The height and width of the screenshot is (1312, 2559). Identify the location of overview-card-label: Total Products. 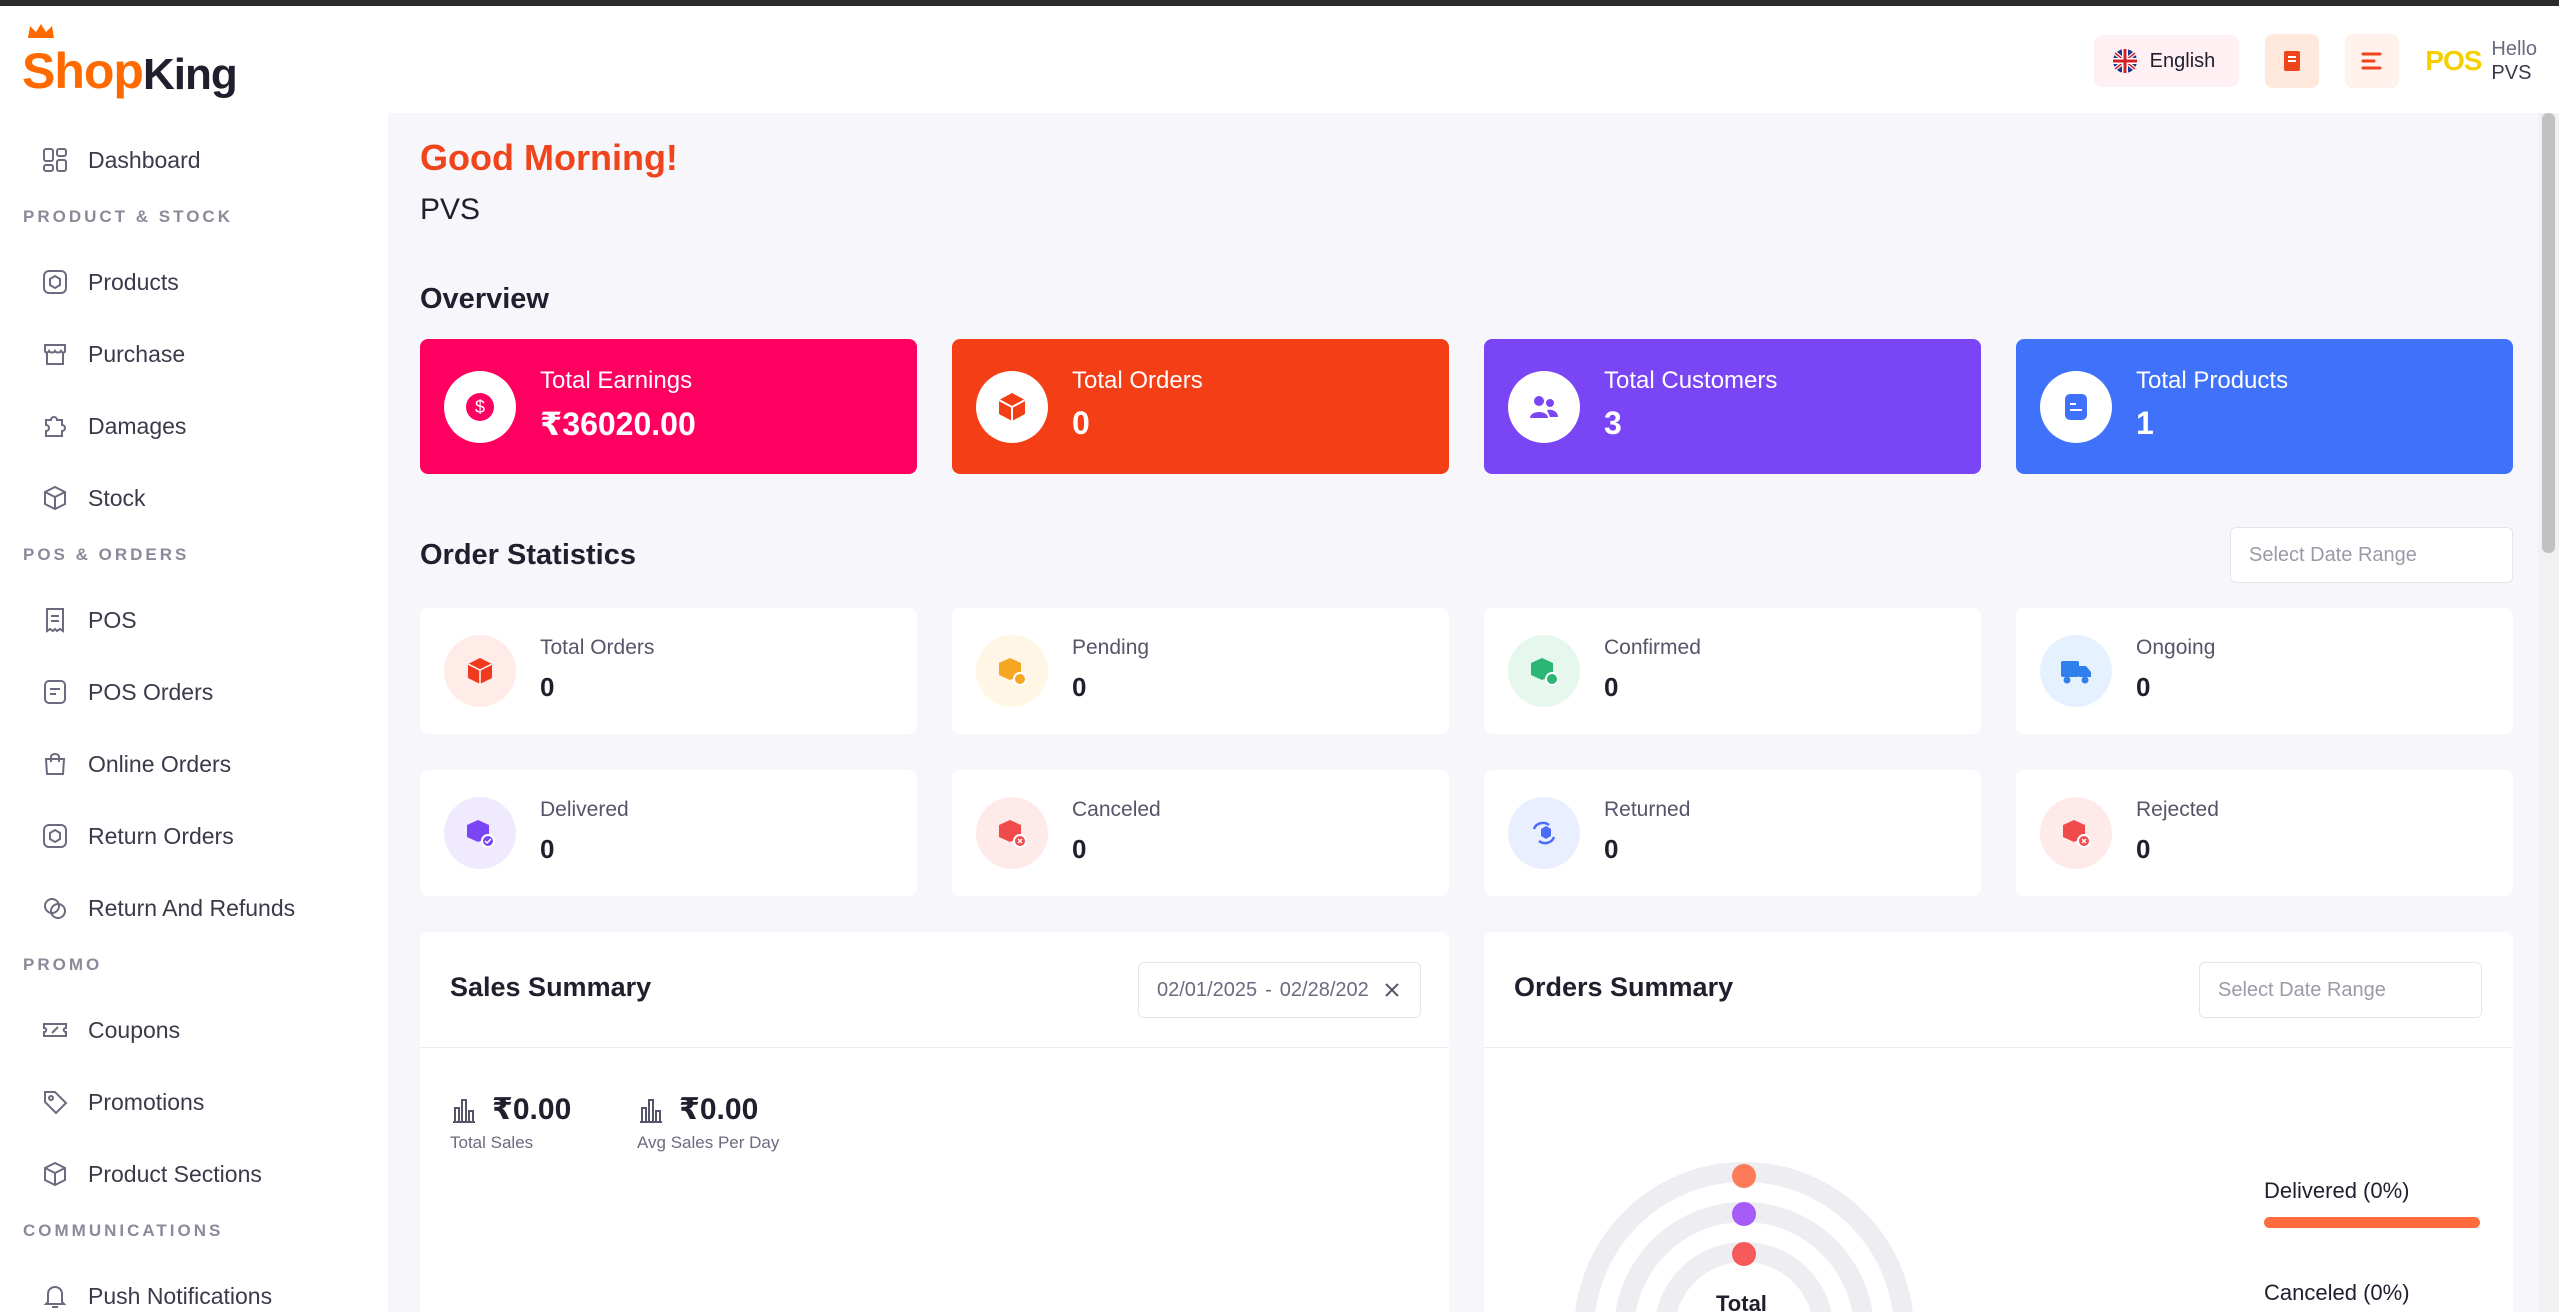
(2212, 380).